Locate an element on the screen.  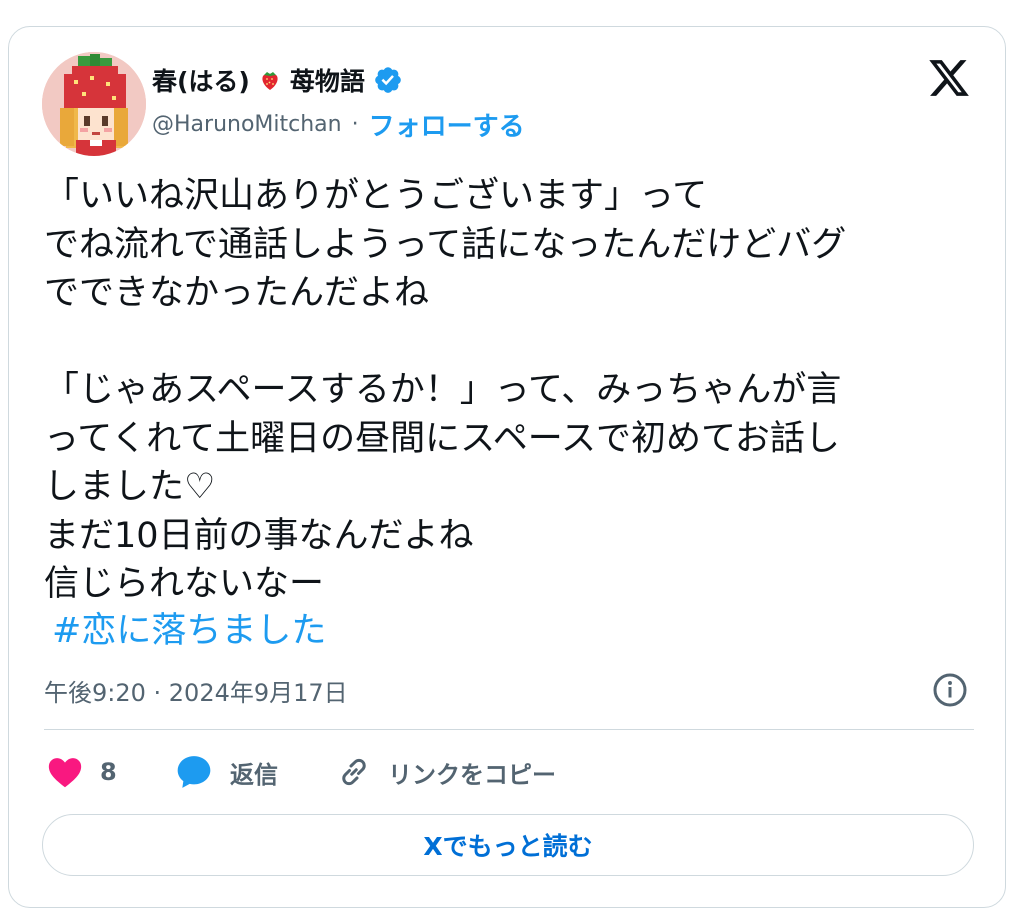
read-more-label: Xでもっと読む is located at coordinates (508, 846).